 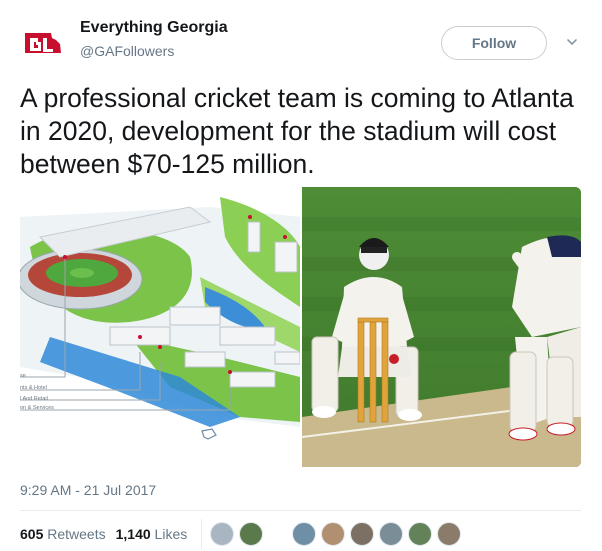 I want to click on retweets-label: Retweets, so click(x=76, y=534).